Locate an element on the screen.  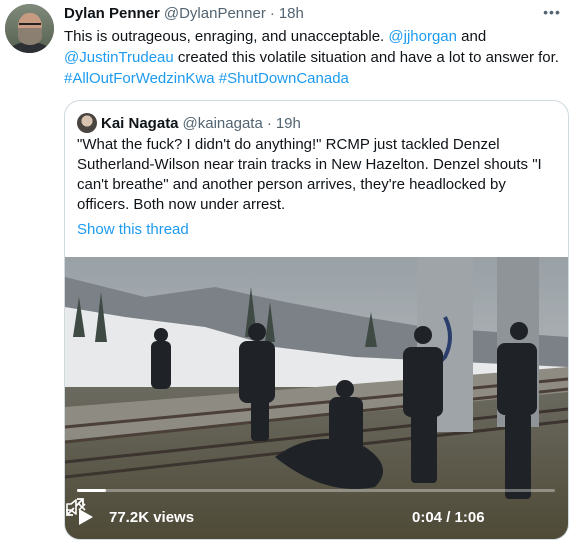
quoted-timestamp: 19h is located at coordinates (288, 123).